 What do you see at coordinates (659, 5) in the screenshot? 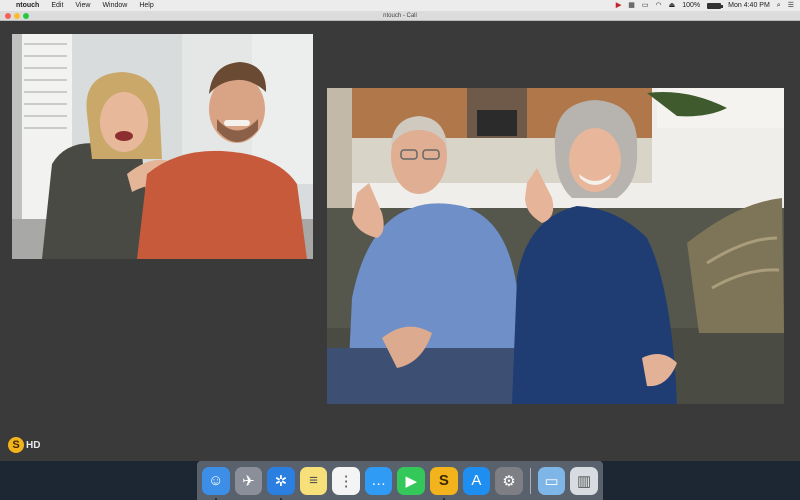
I see `wifi-icon: ◠` at bounding box center [659, 5].